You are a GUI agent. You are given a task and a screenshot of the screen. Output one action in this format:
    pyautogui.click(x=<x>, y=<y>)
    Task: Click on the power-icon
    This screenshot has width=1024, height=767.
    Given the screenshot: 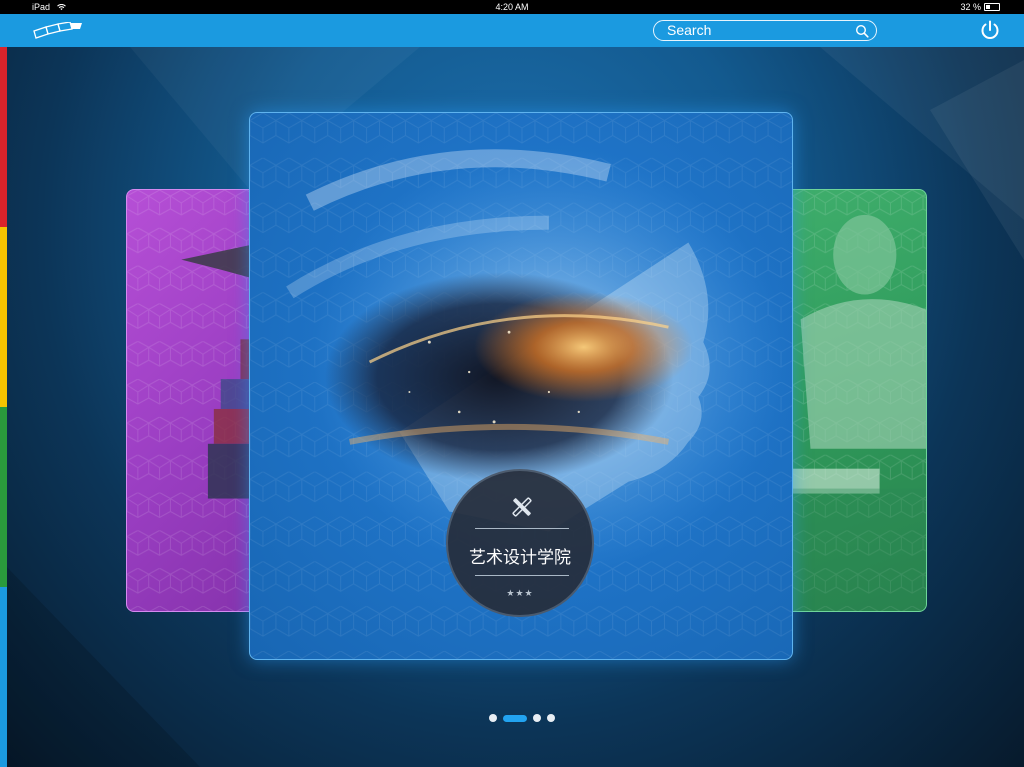 What is the action you would take?
    pyautogui.click(x=990, y=30)
    